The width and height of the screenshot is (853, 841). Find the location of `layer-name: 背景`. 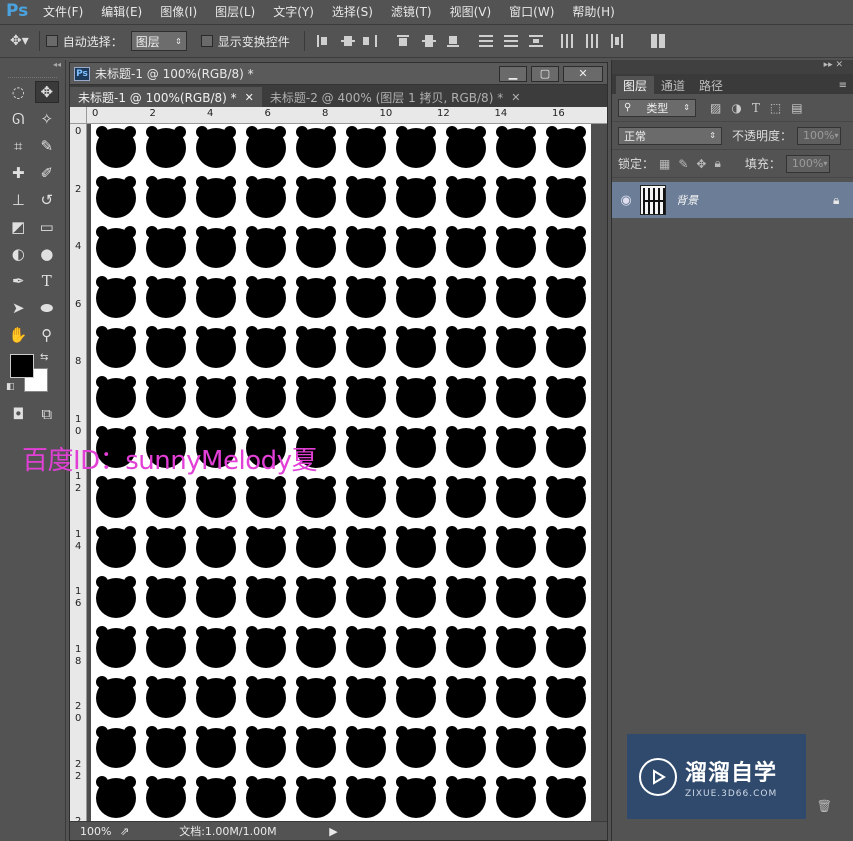

layer-name: 背景 is located at coordinates (754, 200).